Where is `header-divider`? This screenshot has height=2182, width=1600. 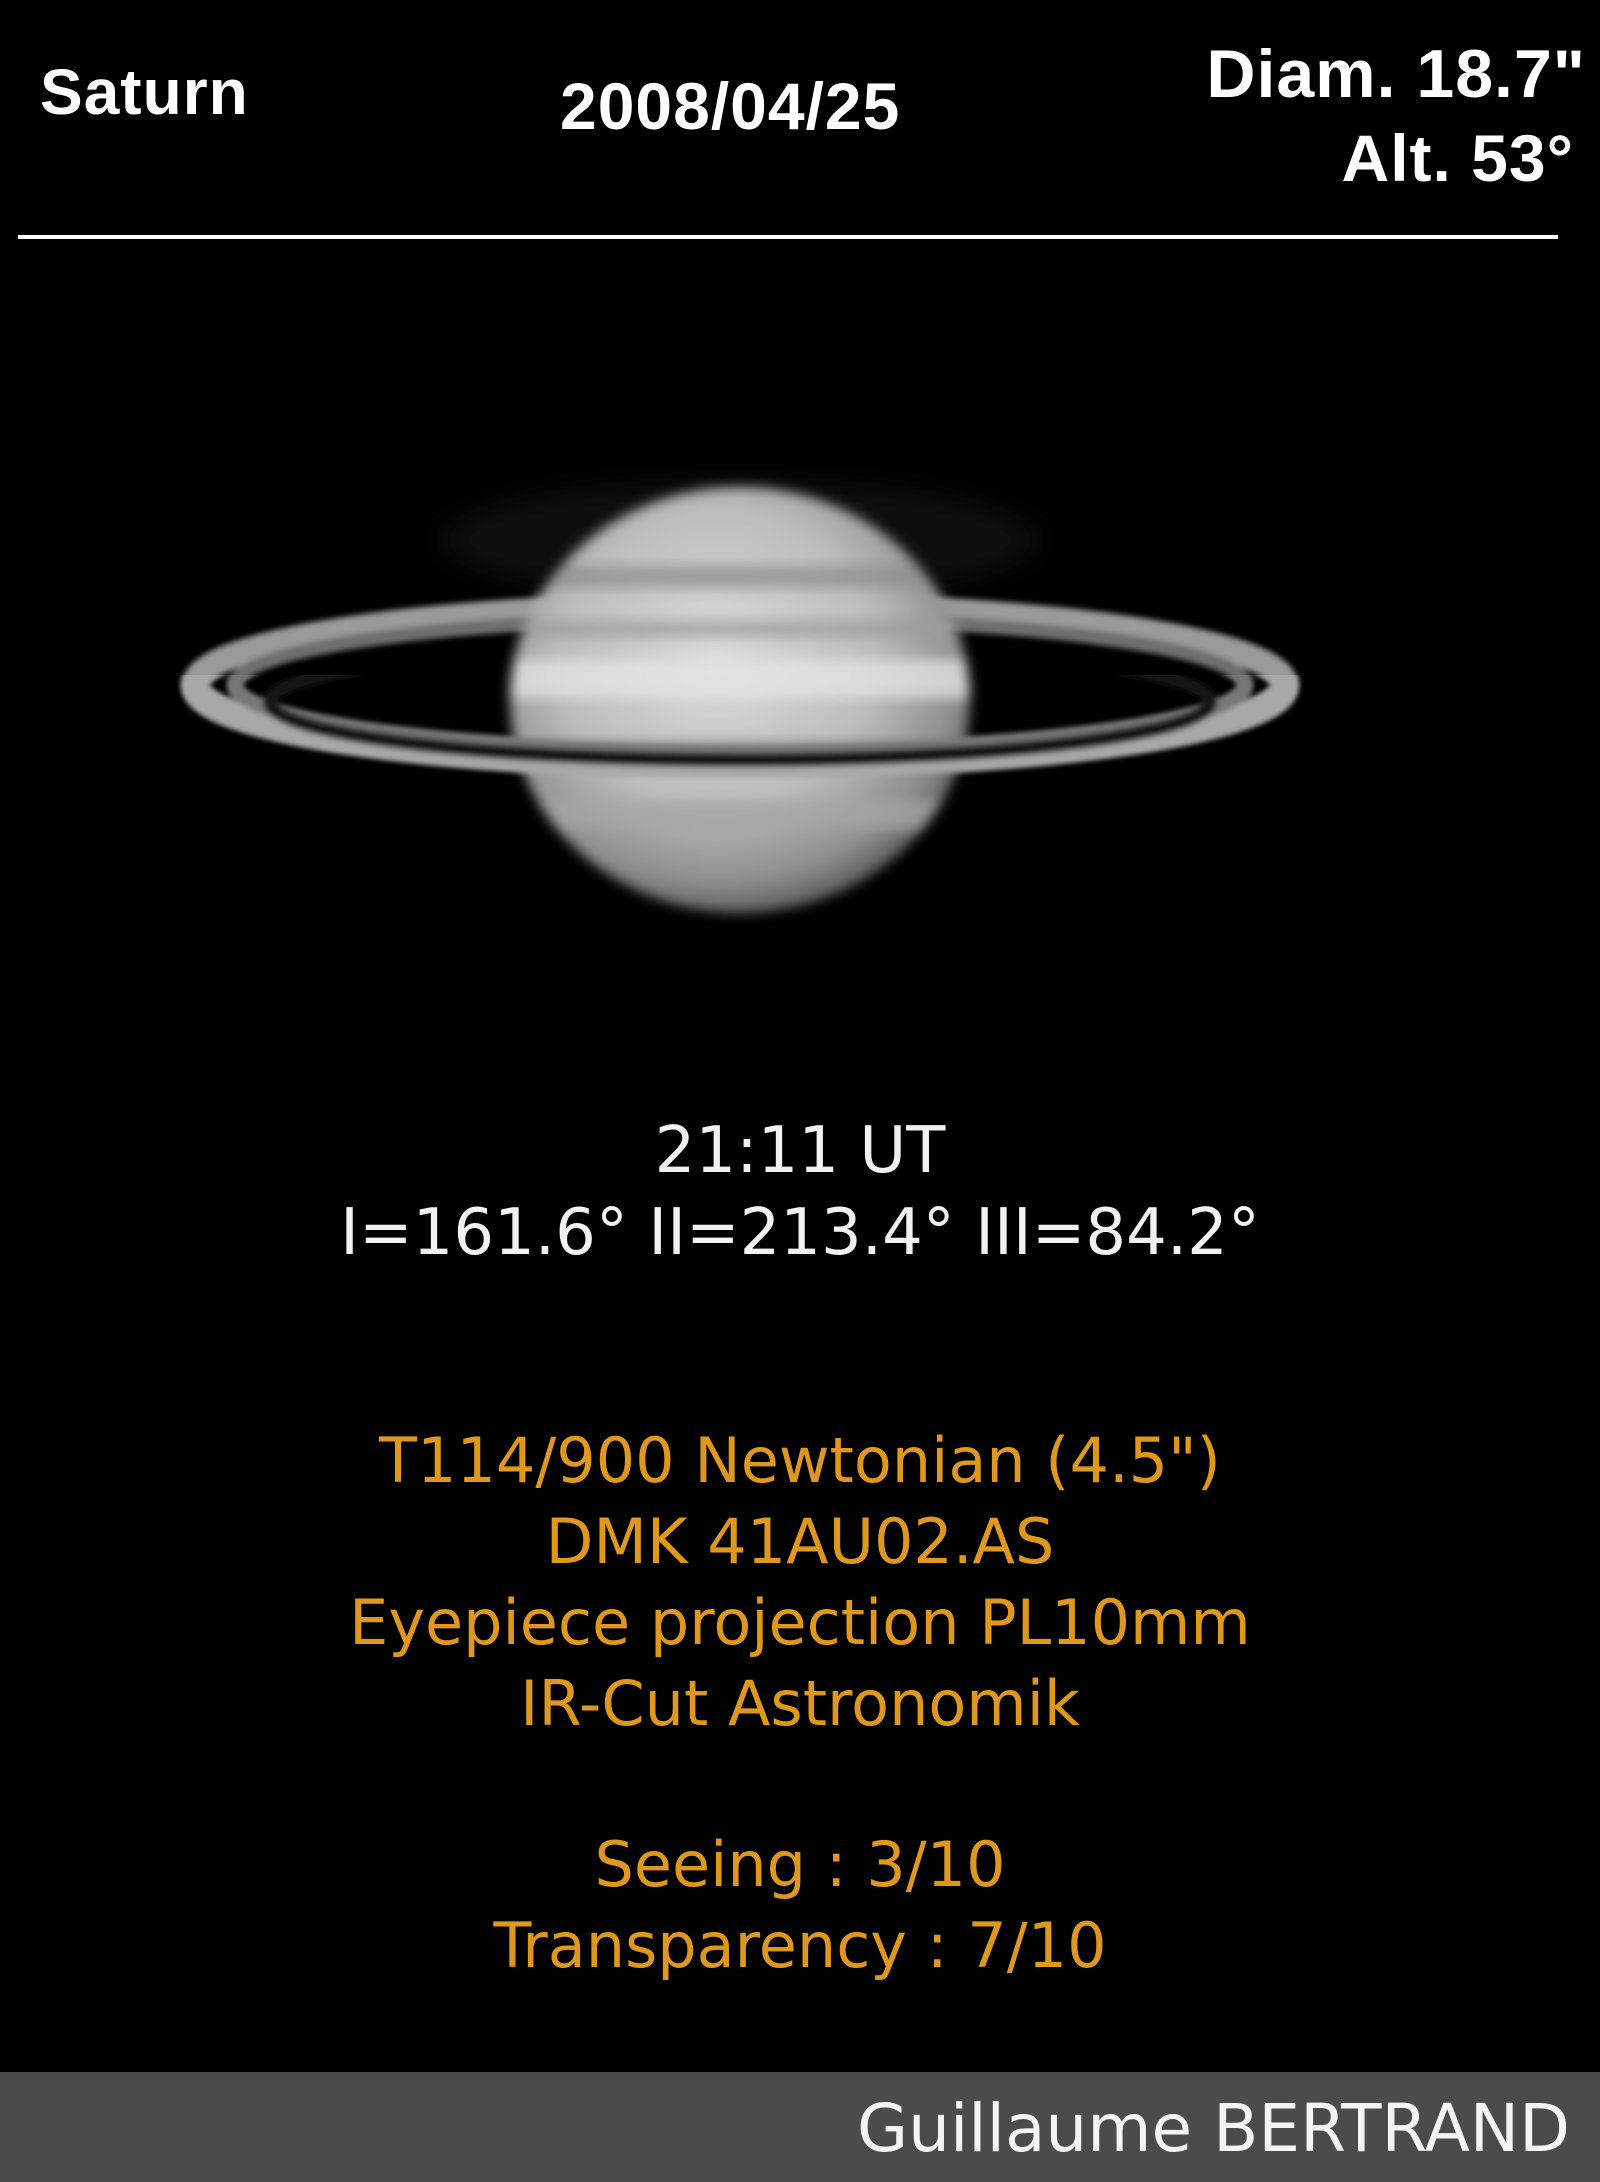 header-divider is located at coordinates (788, 237).